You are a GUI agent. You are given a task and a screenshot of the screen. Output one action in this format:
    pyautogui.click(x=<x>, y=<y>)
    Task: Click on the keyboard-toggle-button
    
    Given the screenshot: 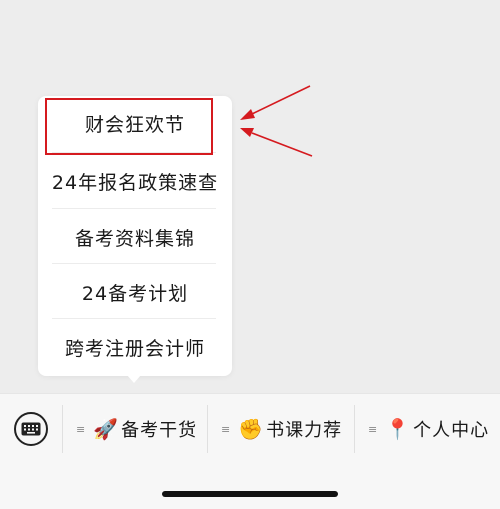 What is the action you would take?
    pyautogui.click(x=31, y=429)
    